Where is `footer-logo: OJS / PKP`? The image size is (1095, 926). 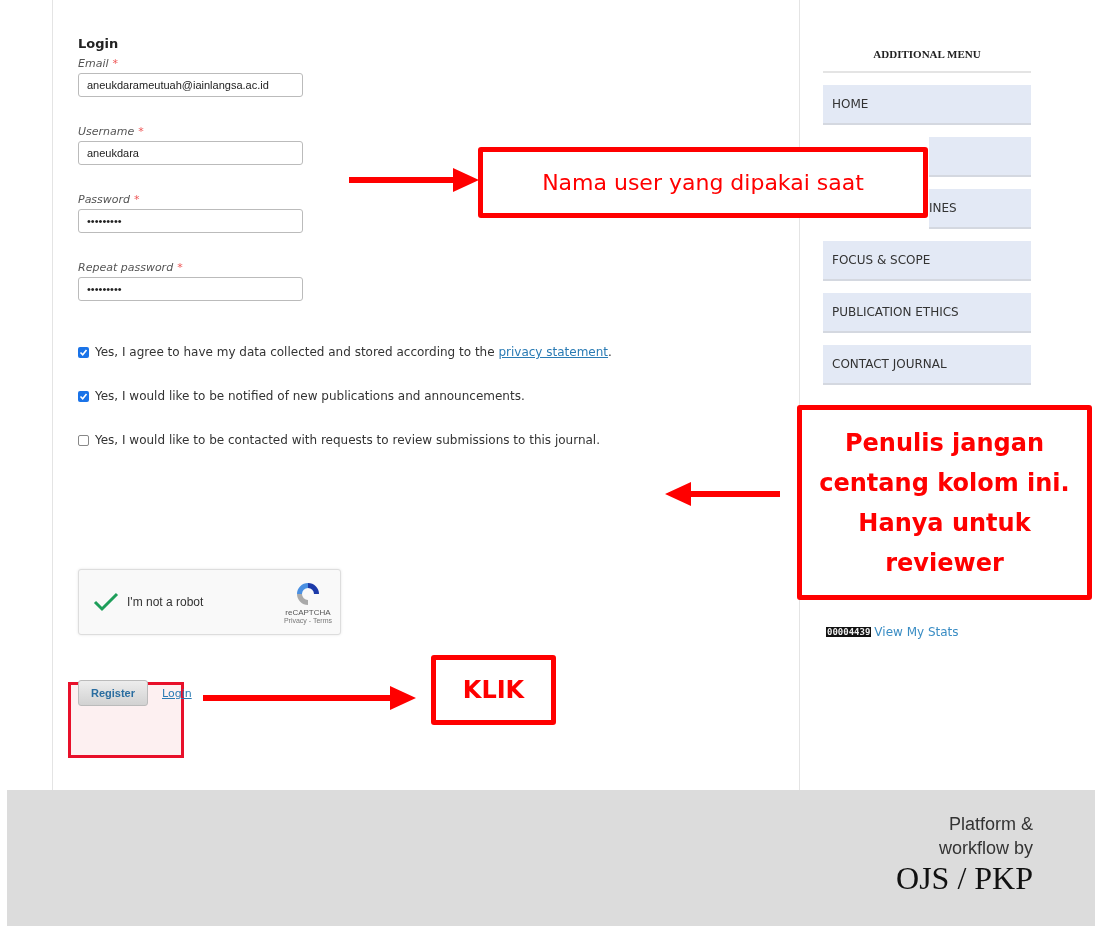
footer-logo: OJS / PKP is located at coordinates (964, 878).